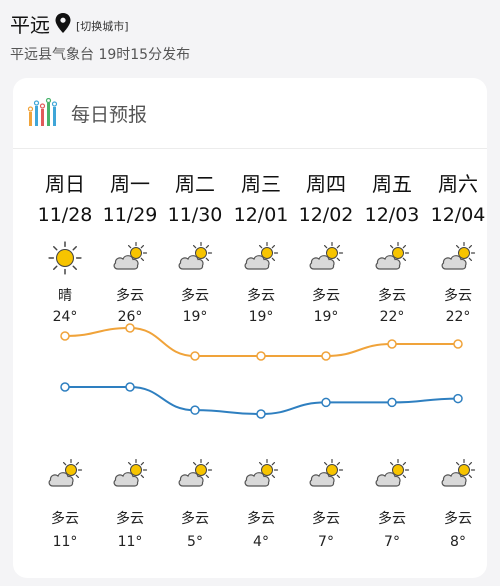 This screenshot has width=500, height=586. What do you see at coordinates (130, 215) in the screenshot?
I see `day-date: 11/29` at bounding box center [130, 215].